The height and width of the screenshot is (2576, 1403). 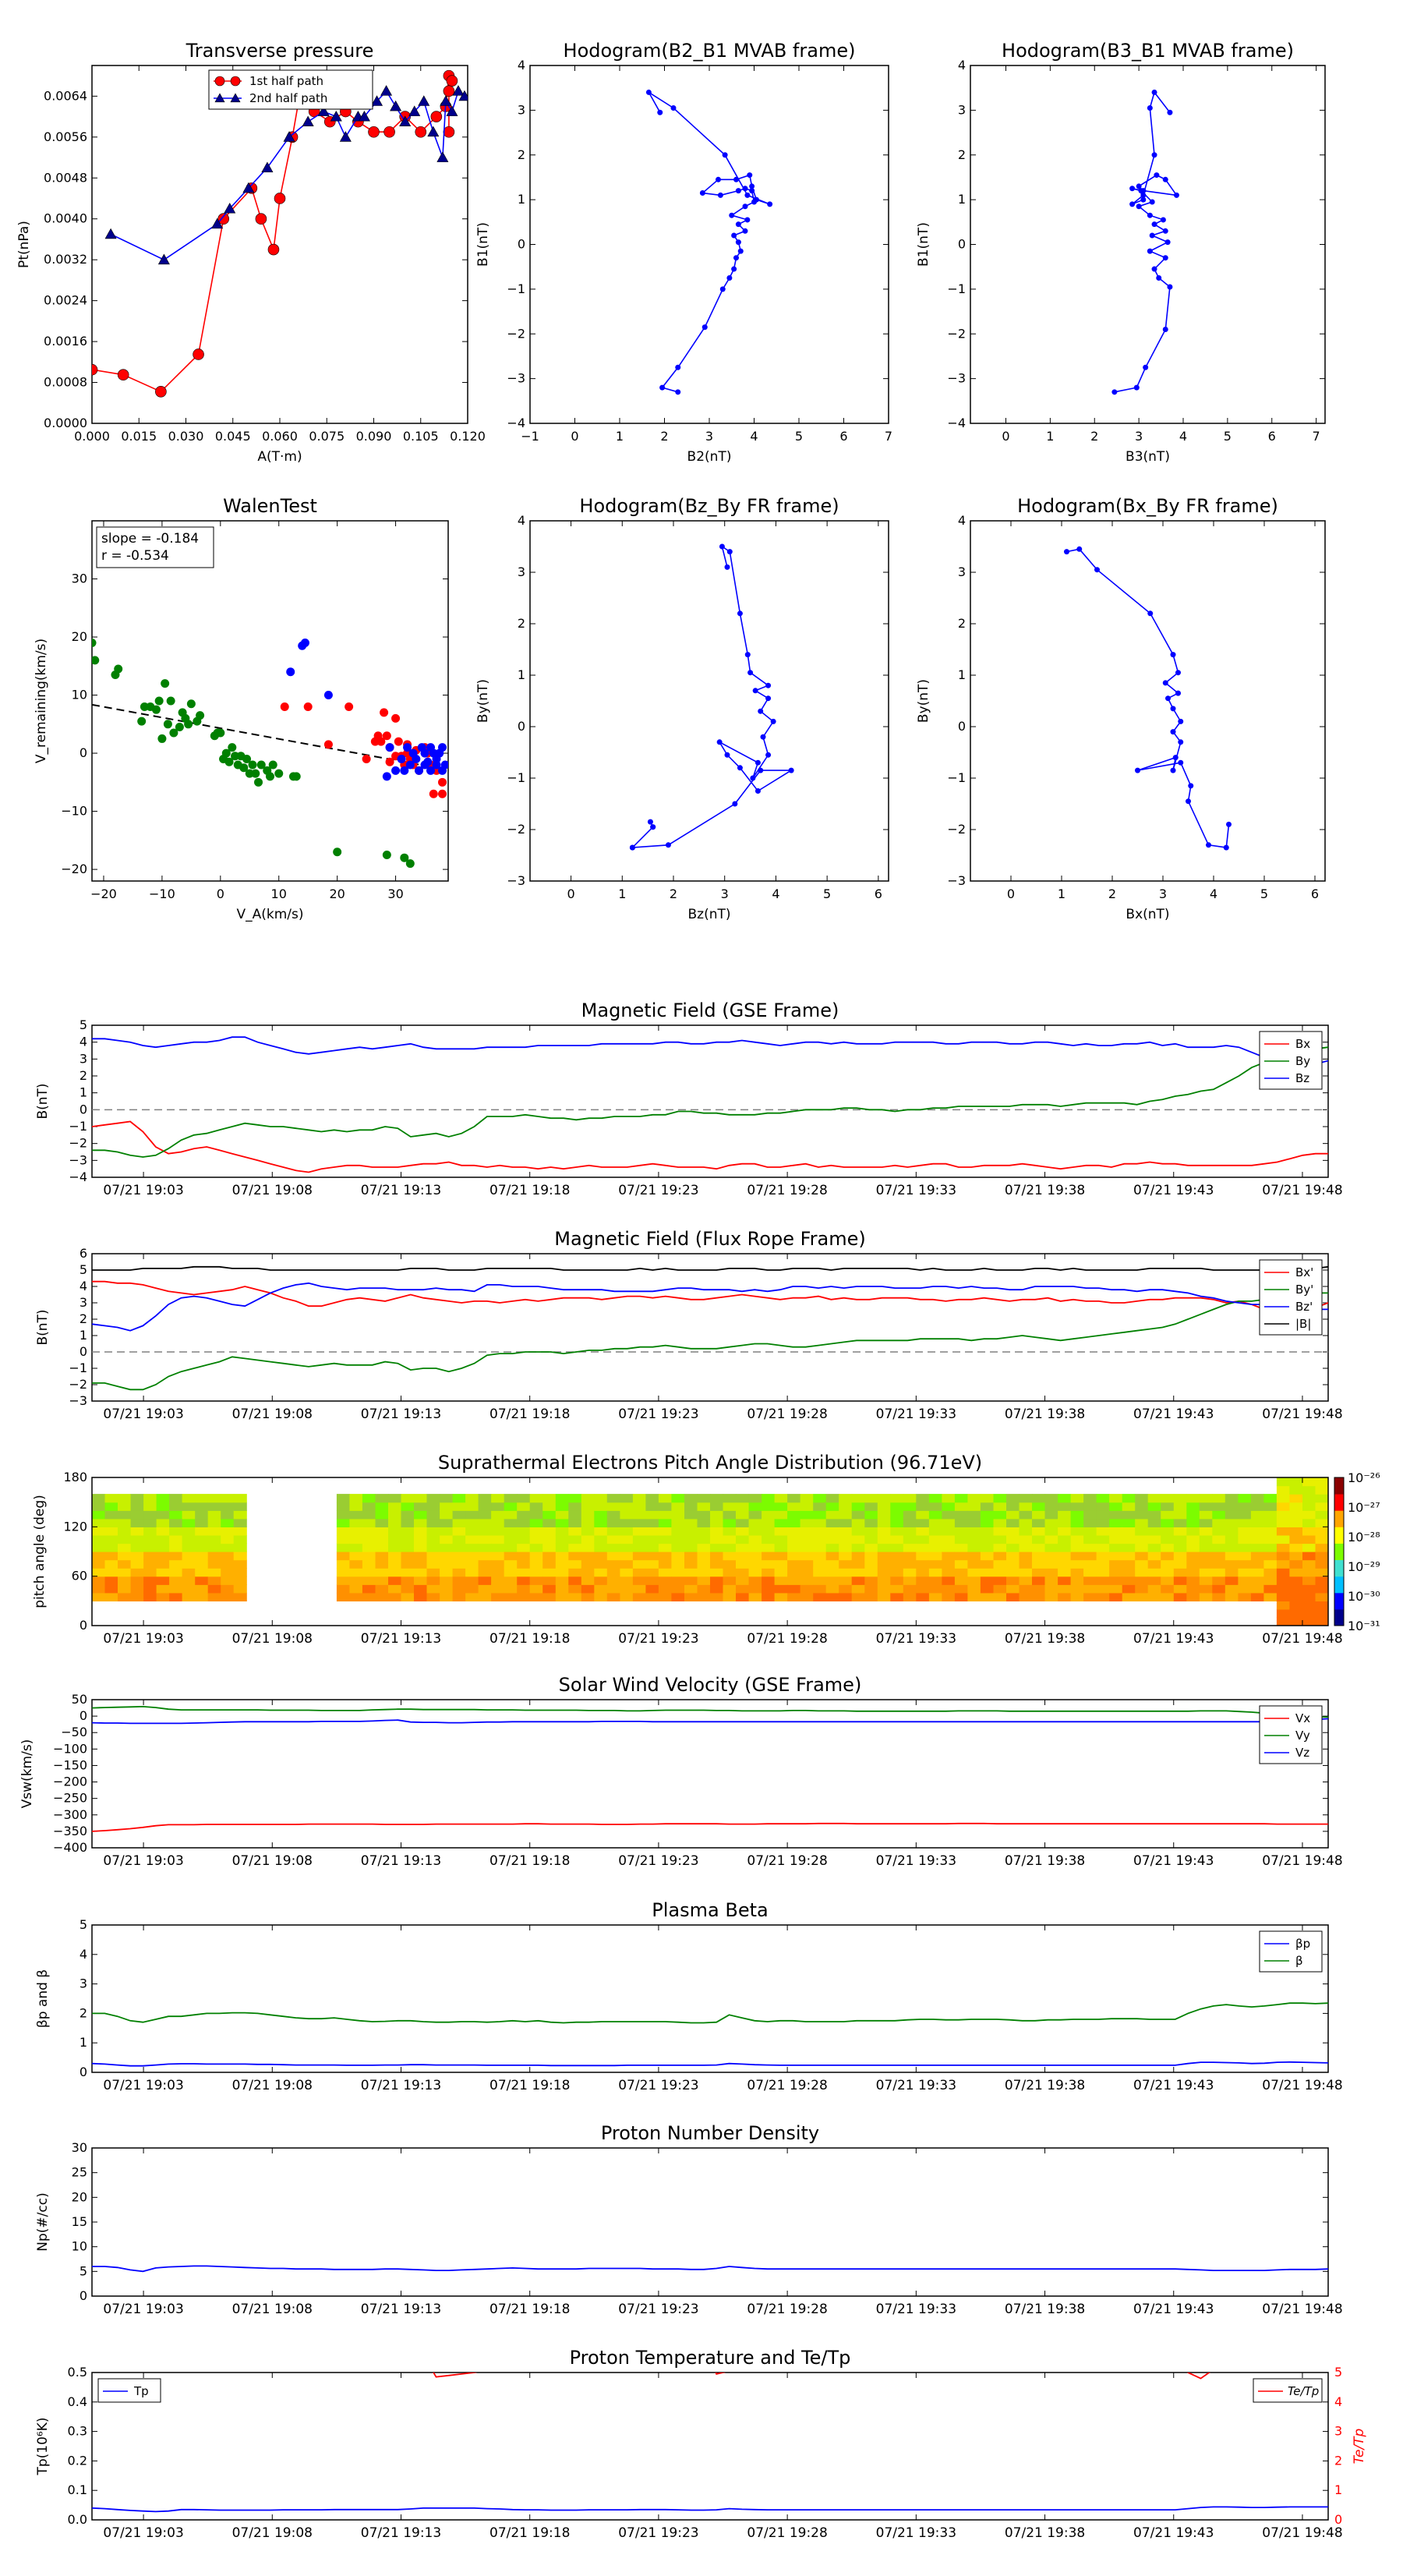 I want to click on ytick-label: −1, so click(x=78, y=1368).